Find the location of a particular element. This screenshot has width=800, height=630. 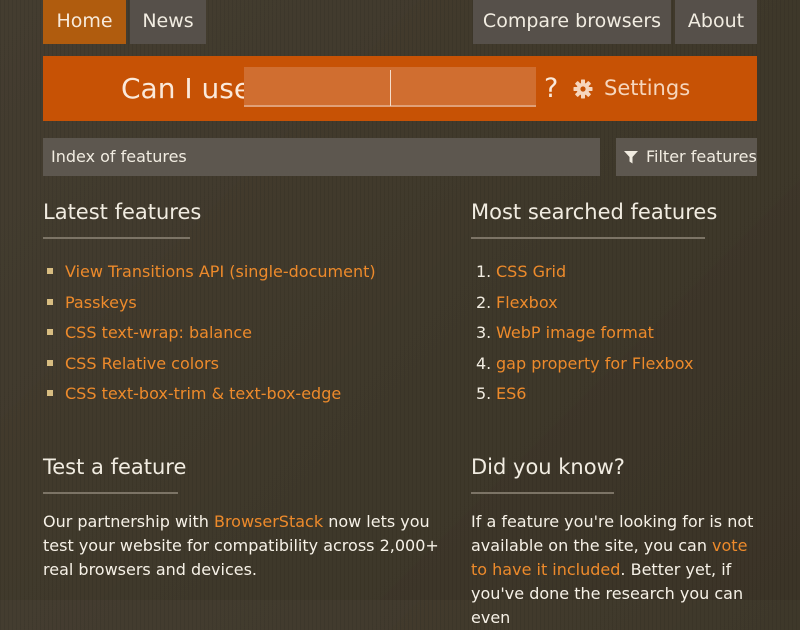

did-you-know-heading: Did you know? is located at coordinates (548, 467).